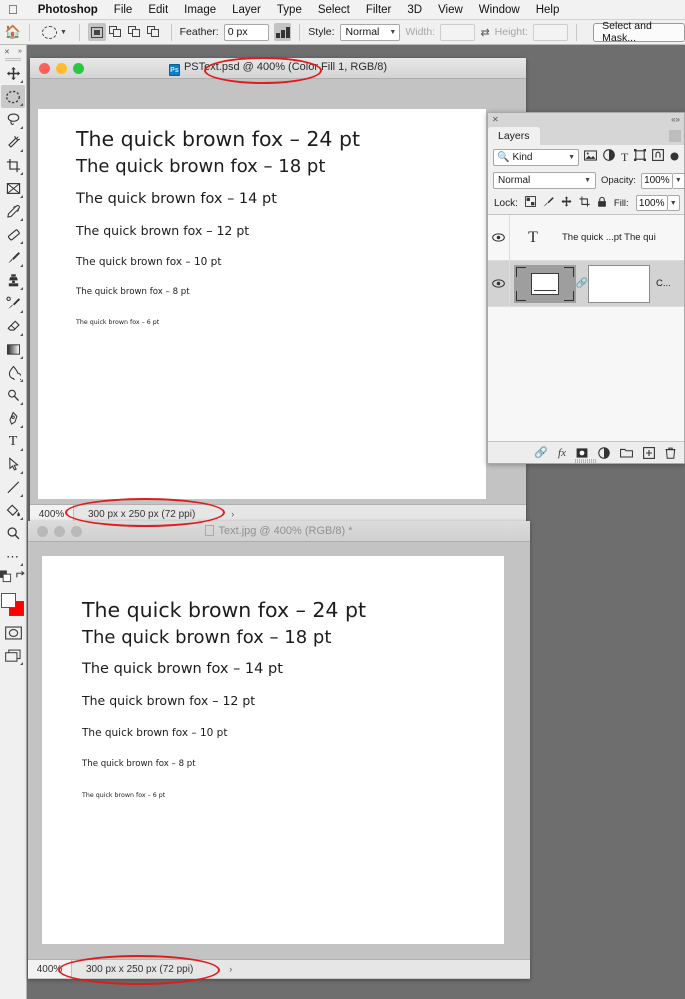  Describe the element at coordinates (649, 452) in the screenshot. I see `new-layer-icon` at that location.